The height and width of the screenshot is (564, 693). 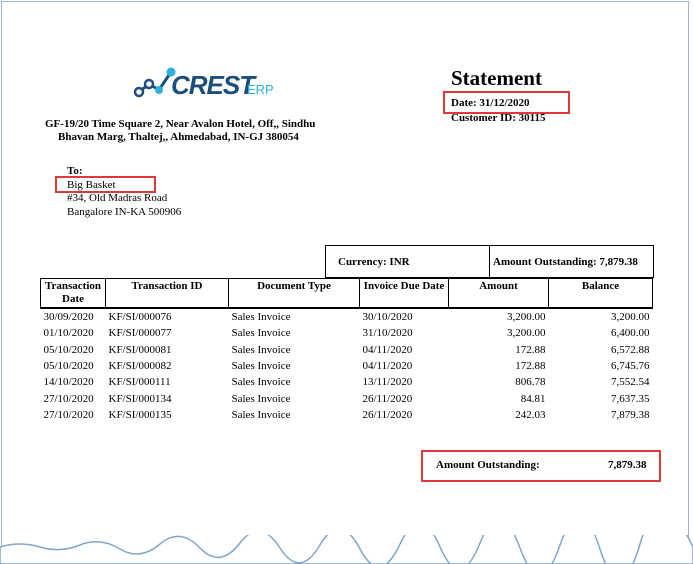 I want to click on table-cell: 806.78, so click(x=530, y=382).